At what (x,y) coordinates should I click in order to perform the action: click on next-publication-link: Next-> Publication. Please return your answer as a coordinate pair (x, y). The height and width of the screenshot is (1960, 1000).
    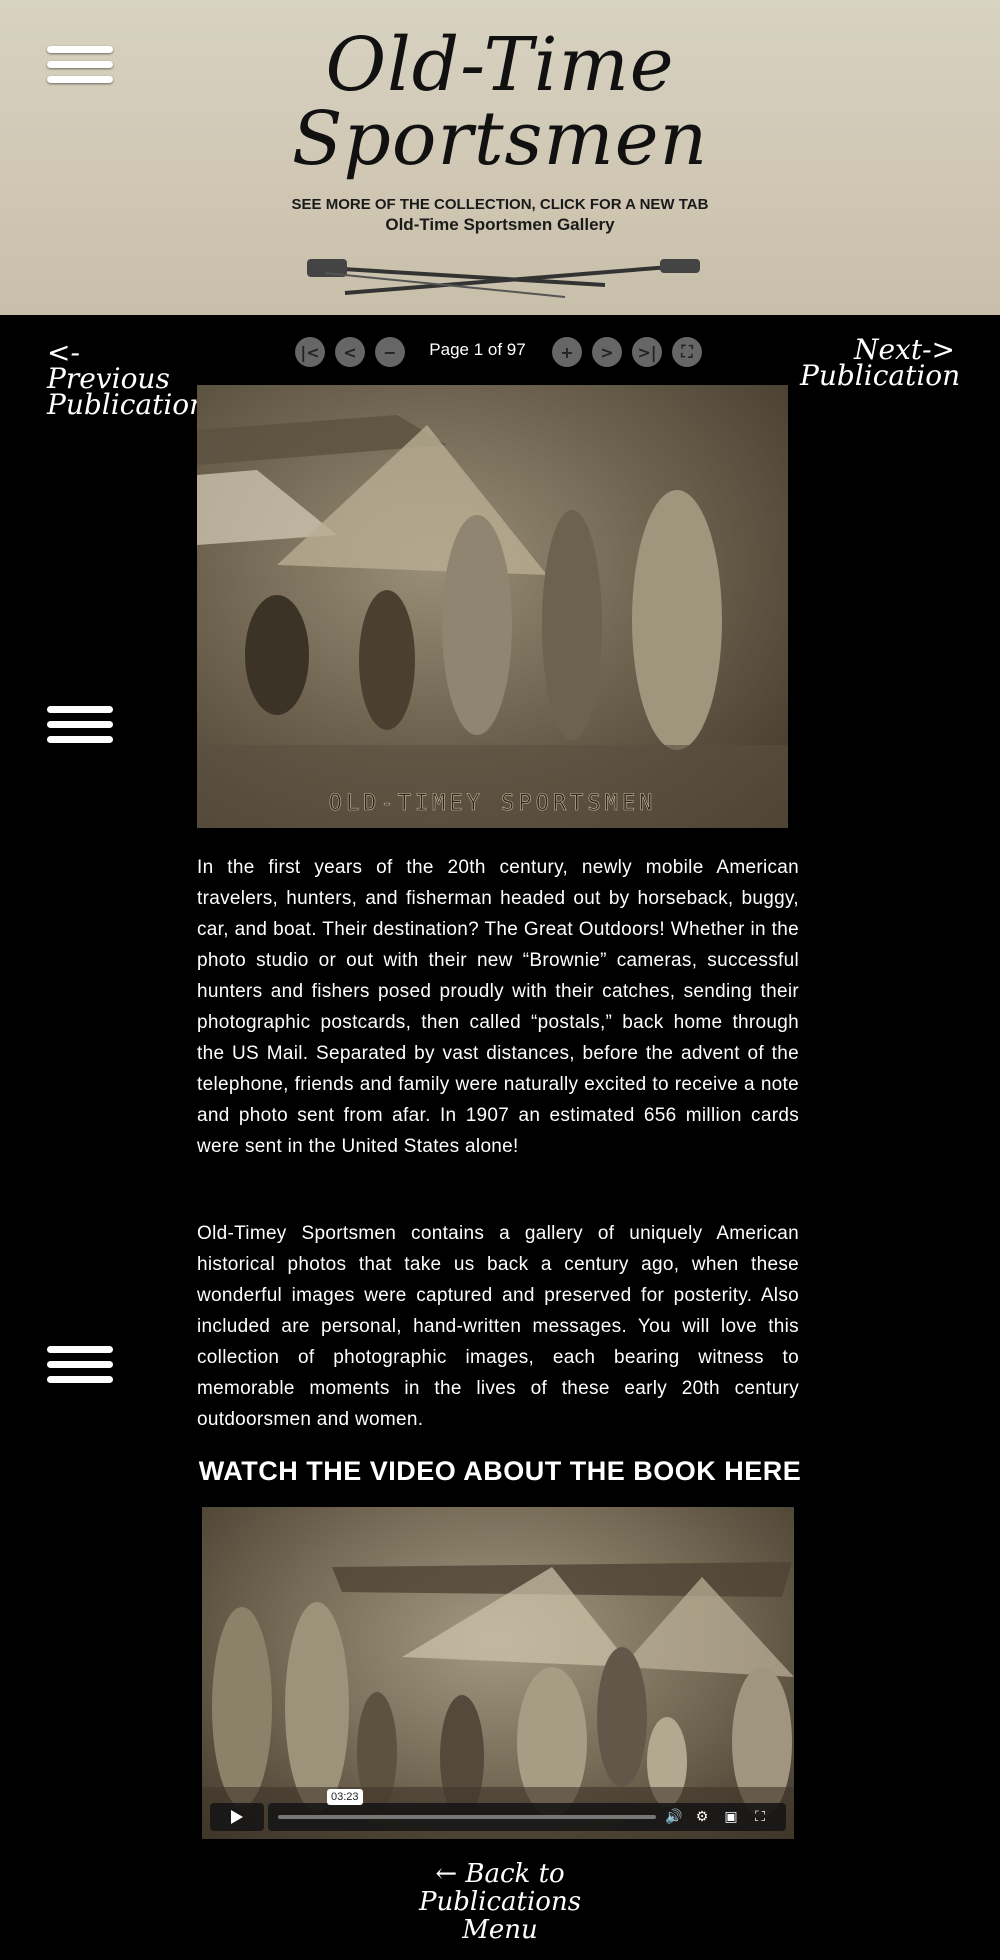
    Looking at the image, I should click on (880, 364).